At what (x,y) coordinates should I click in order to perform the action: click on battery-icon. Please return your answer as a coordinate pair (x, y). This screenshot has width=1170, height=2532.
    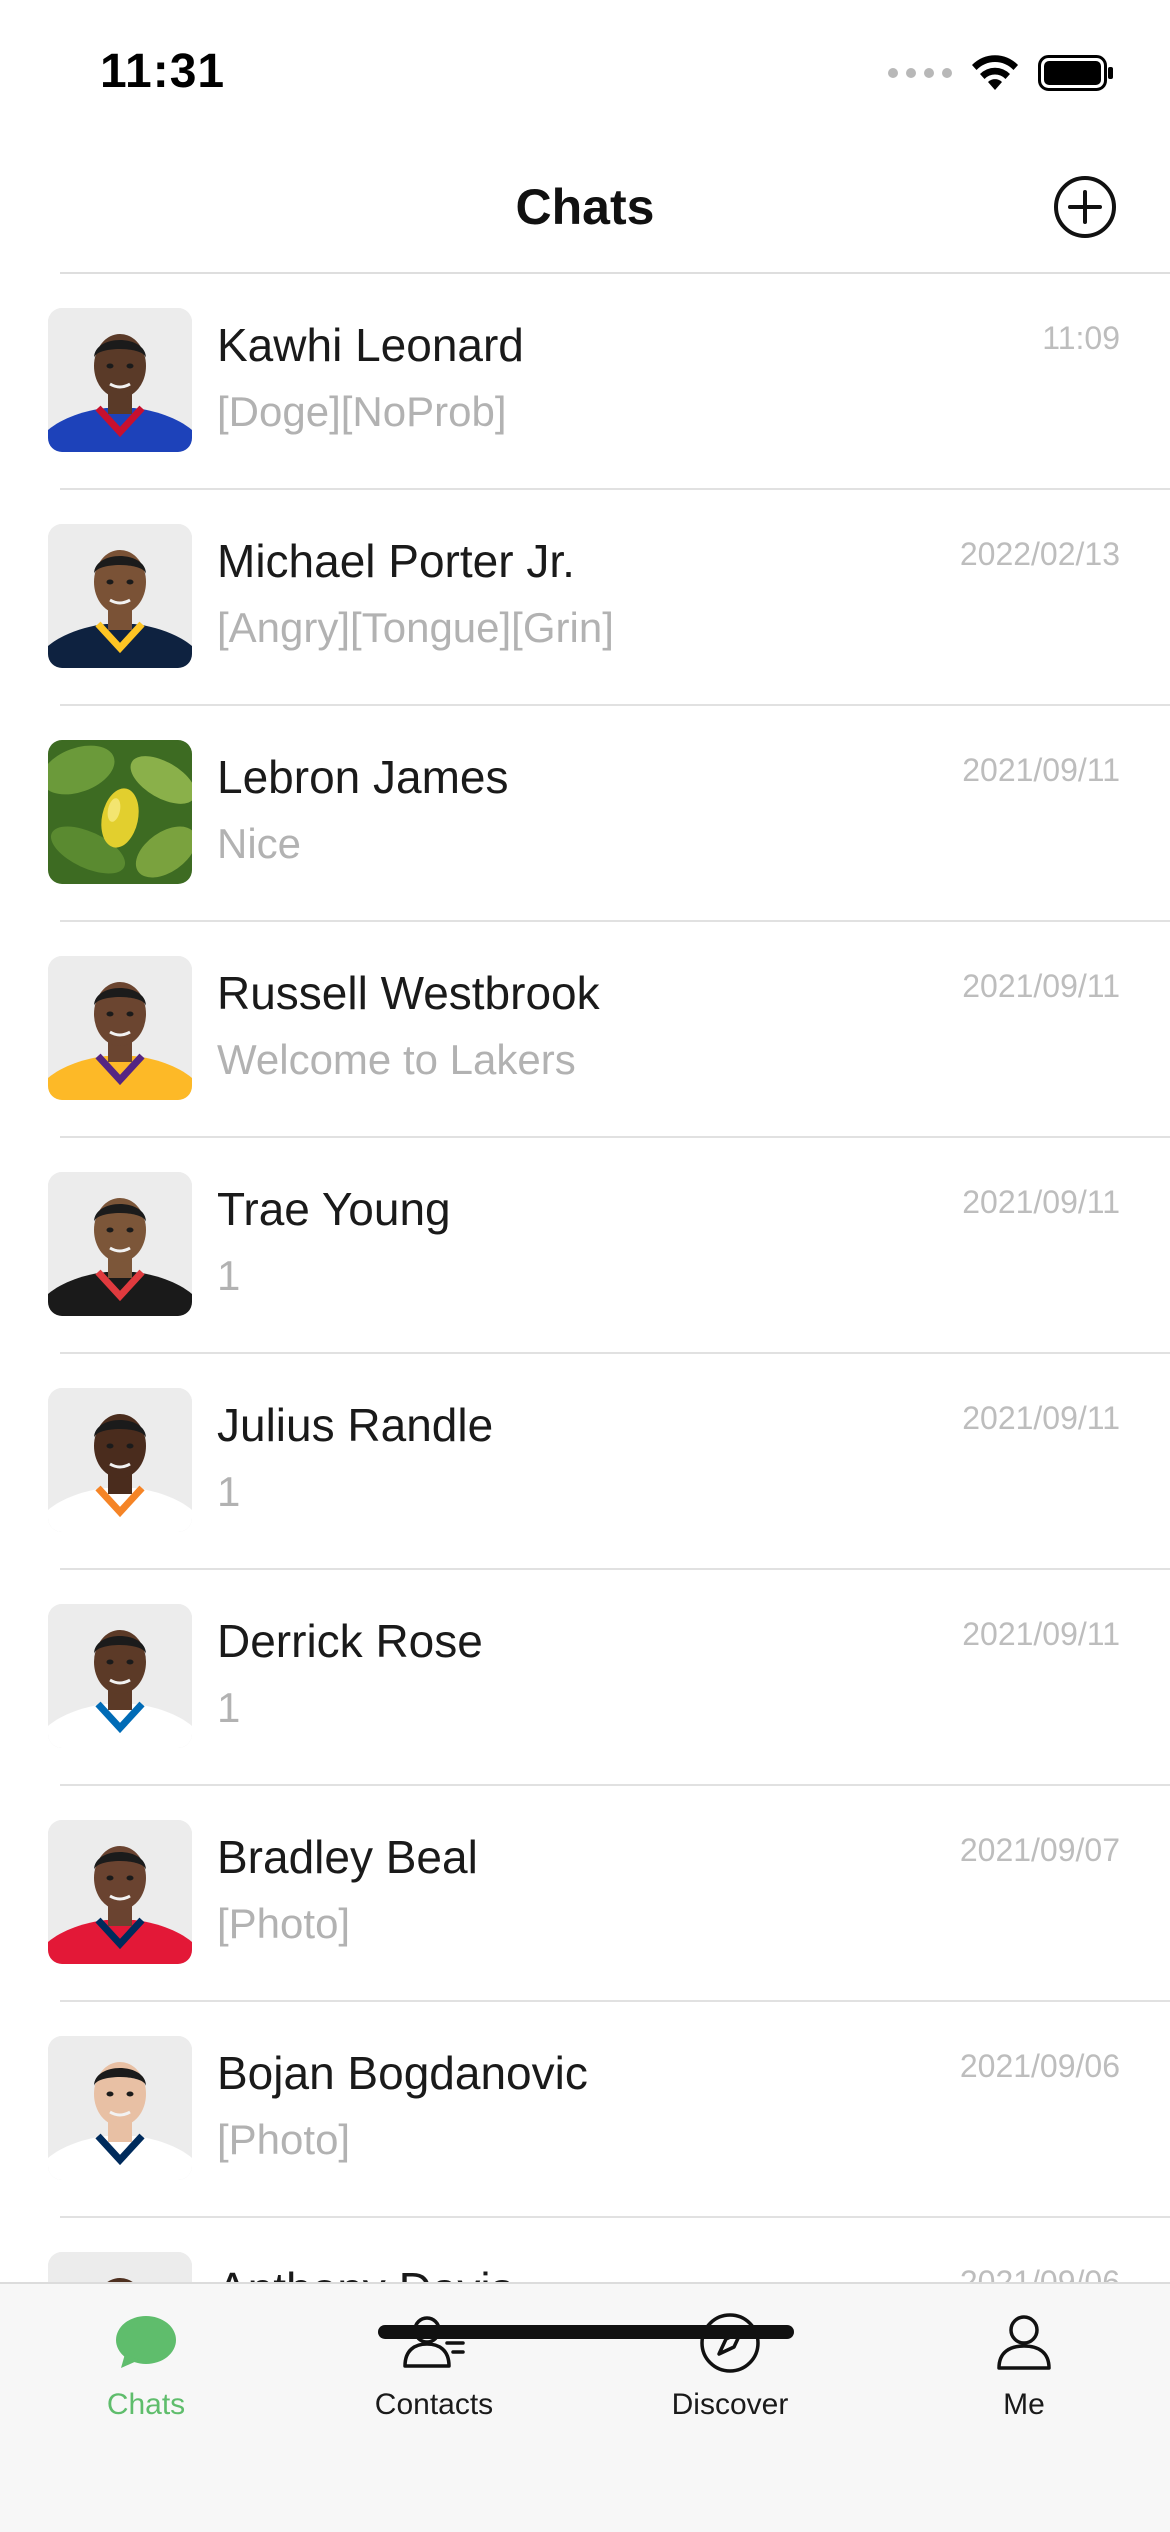
    Looking at the image, I should click on (1075, 73).